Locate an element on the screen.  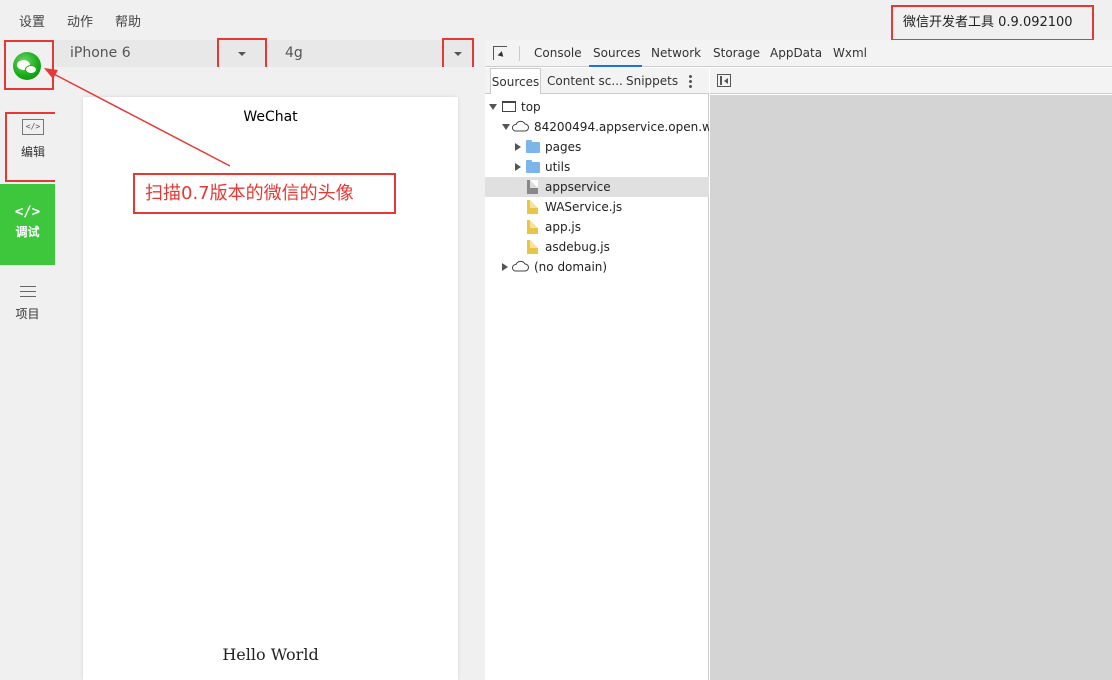
more-options-icon is located at coordinates (690, 81).